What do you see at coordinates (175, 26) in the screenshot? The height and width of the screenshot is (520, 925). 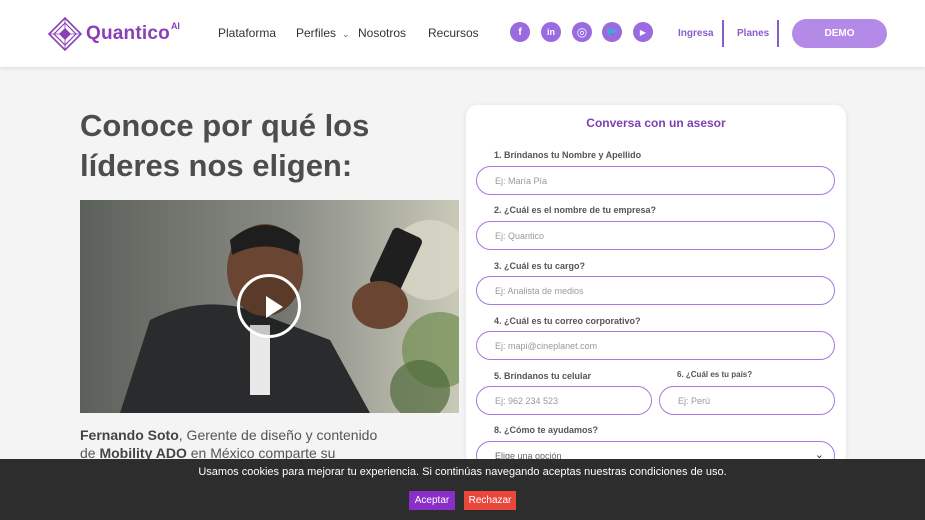 I see `brand-suffix: AI` at bounding box center [175, 26].